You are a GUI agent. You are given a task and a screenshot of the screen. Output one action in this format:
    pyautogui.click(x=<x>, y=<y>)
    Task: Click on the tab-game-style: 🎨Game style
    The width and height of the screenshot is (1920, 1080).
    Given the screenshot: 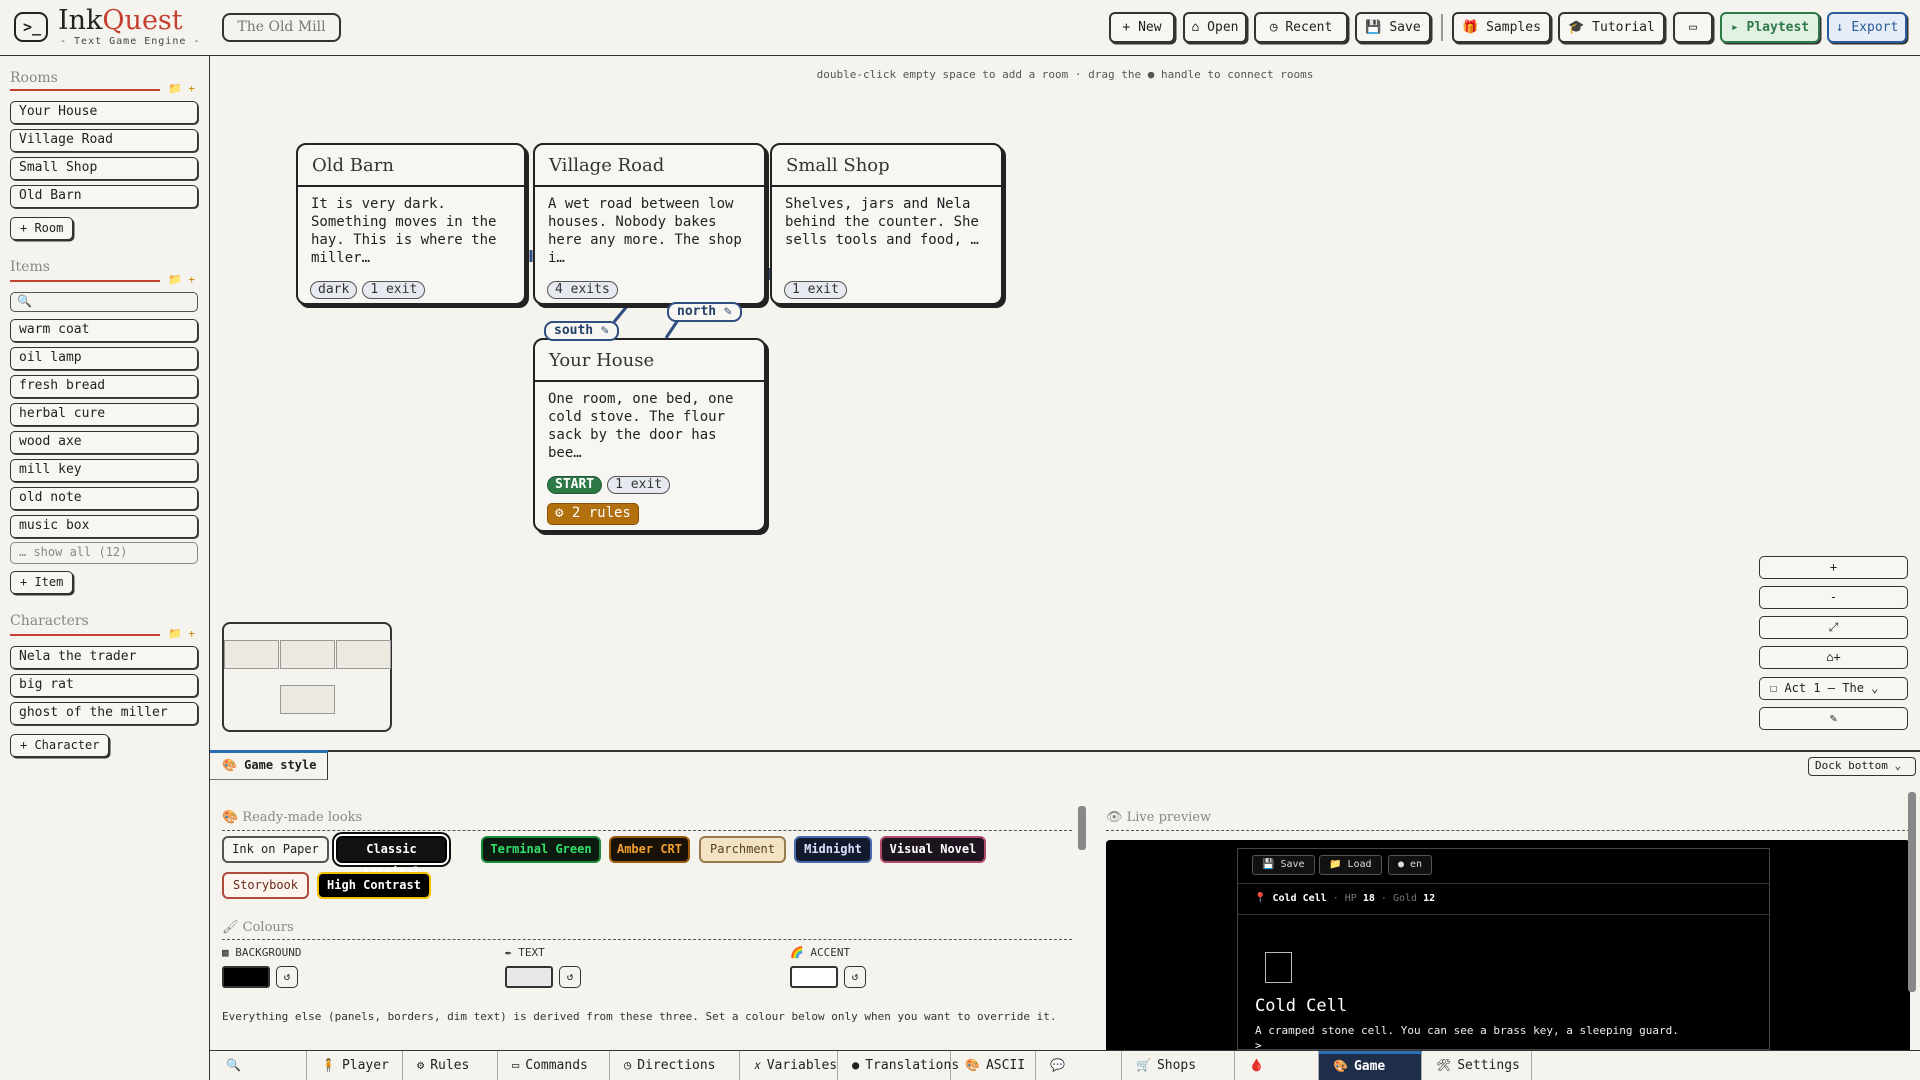 What is the action you would take?
    pyautogui.click(x=1370, y=1065)
    